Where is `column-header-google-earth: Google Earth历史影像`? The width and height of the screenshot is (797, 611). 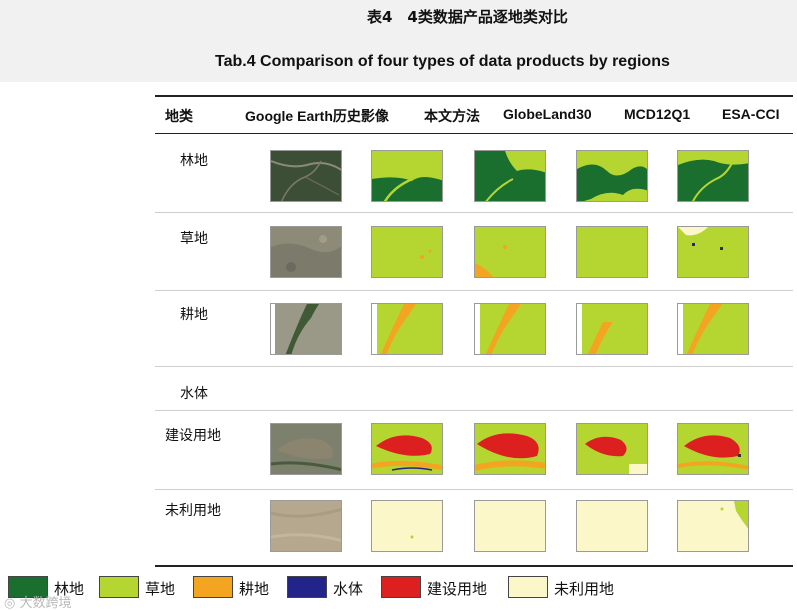
column-header-google-earth: Google Earth历史影像 is located at coordinates (317, 116).